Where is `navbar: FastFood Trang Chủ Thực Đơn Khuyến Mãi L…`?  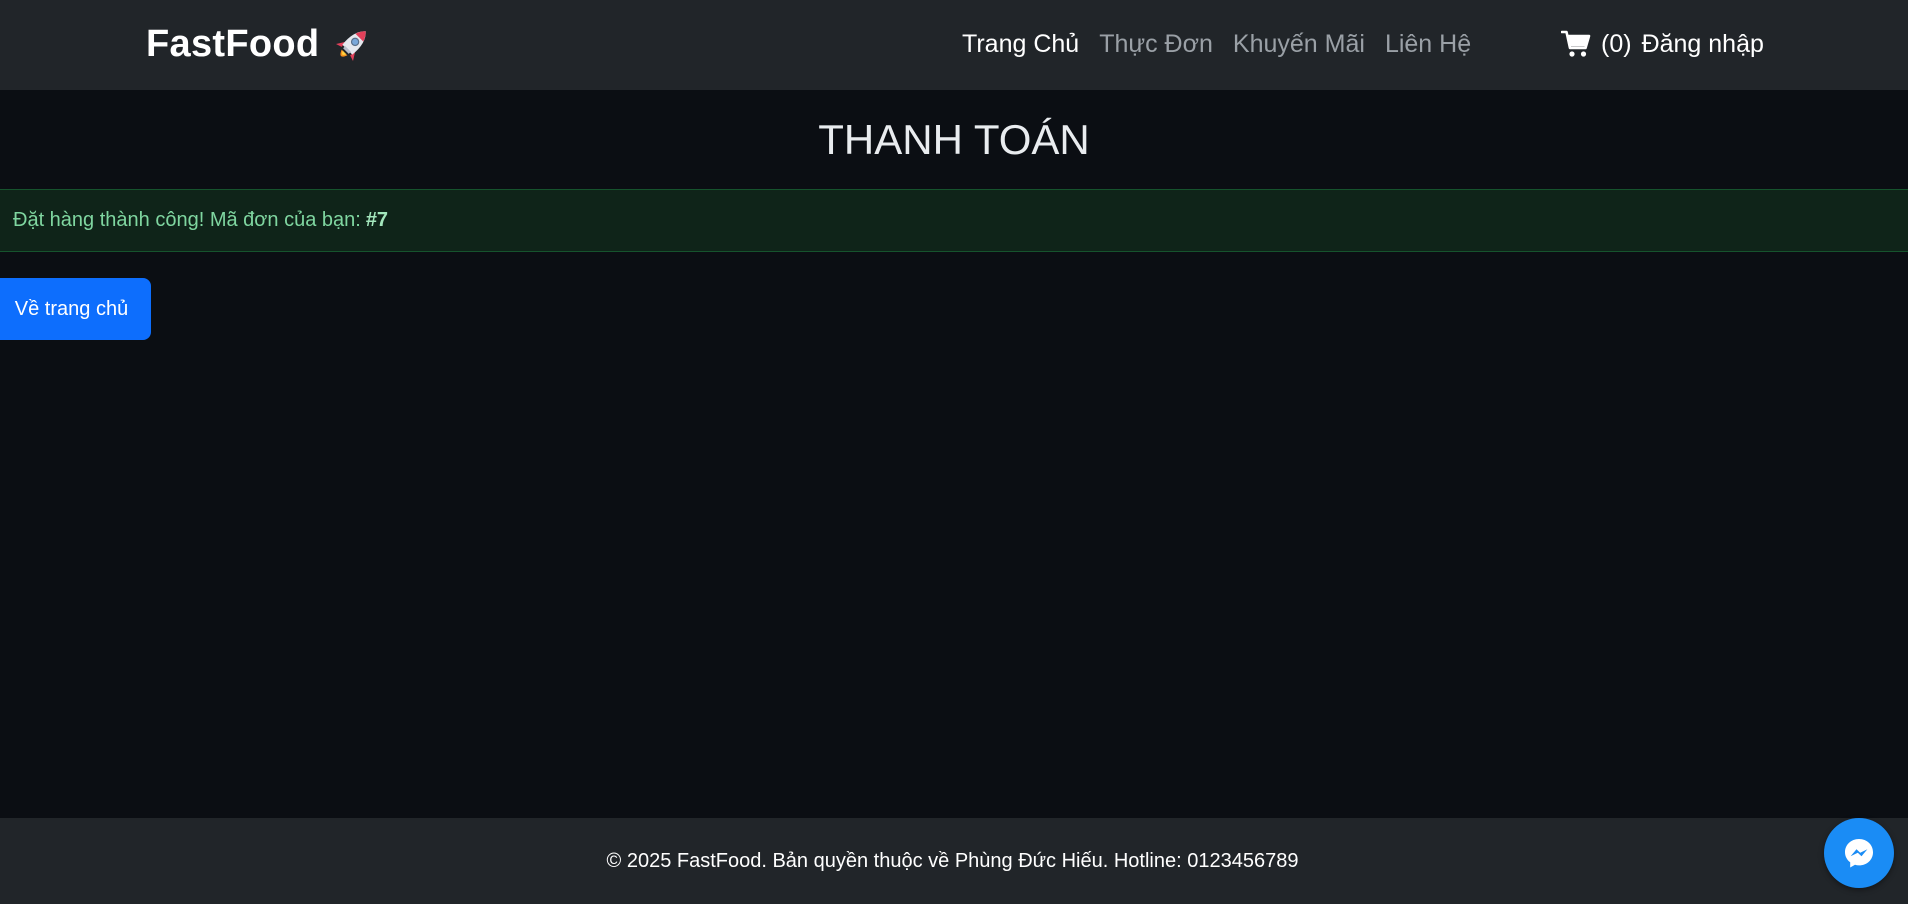
navbar: FastFood Trang Chủ Thực Đơn Khuyến Mãi L… is located at coordinates (954, 45).